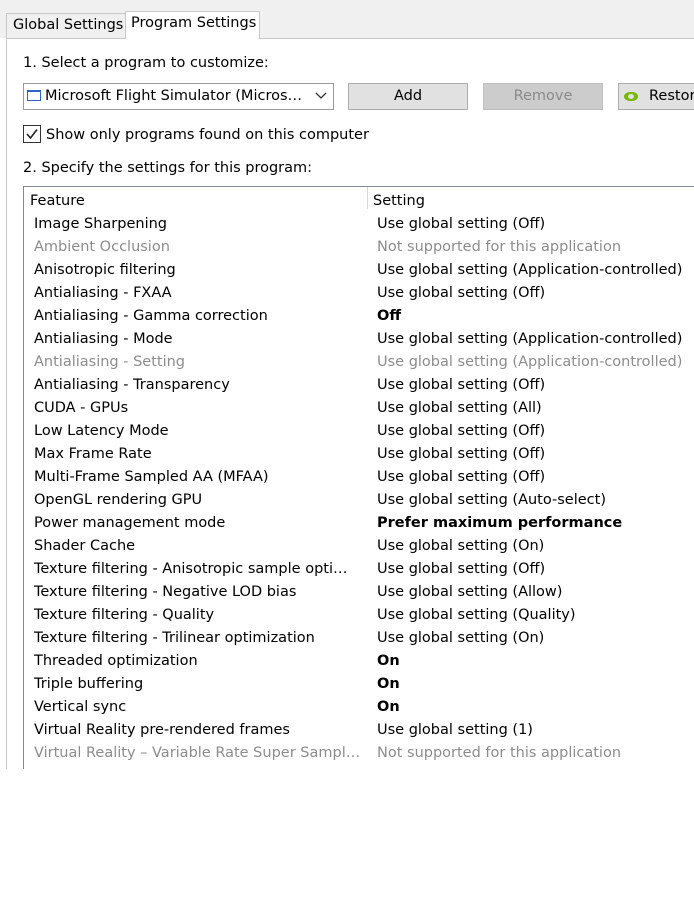 The width and height of the screenshot is (694, 911). Describe the element at coordinates (192, 25) in the screenshot. I see `tab-program-settings: Program Settings` at that location.